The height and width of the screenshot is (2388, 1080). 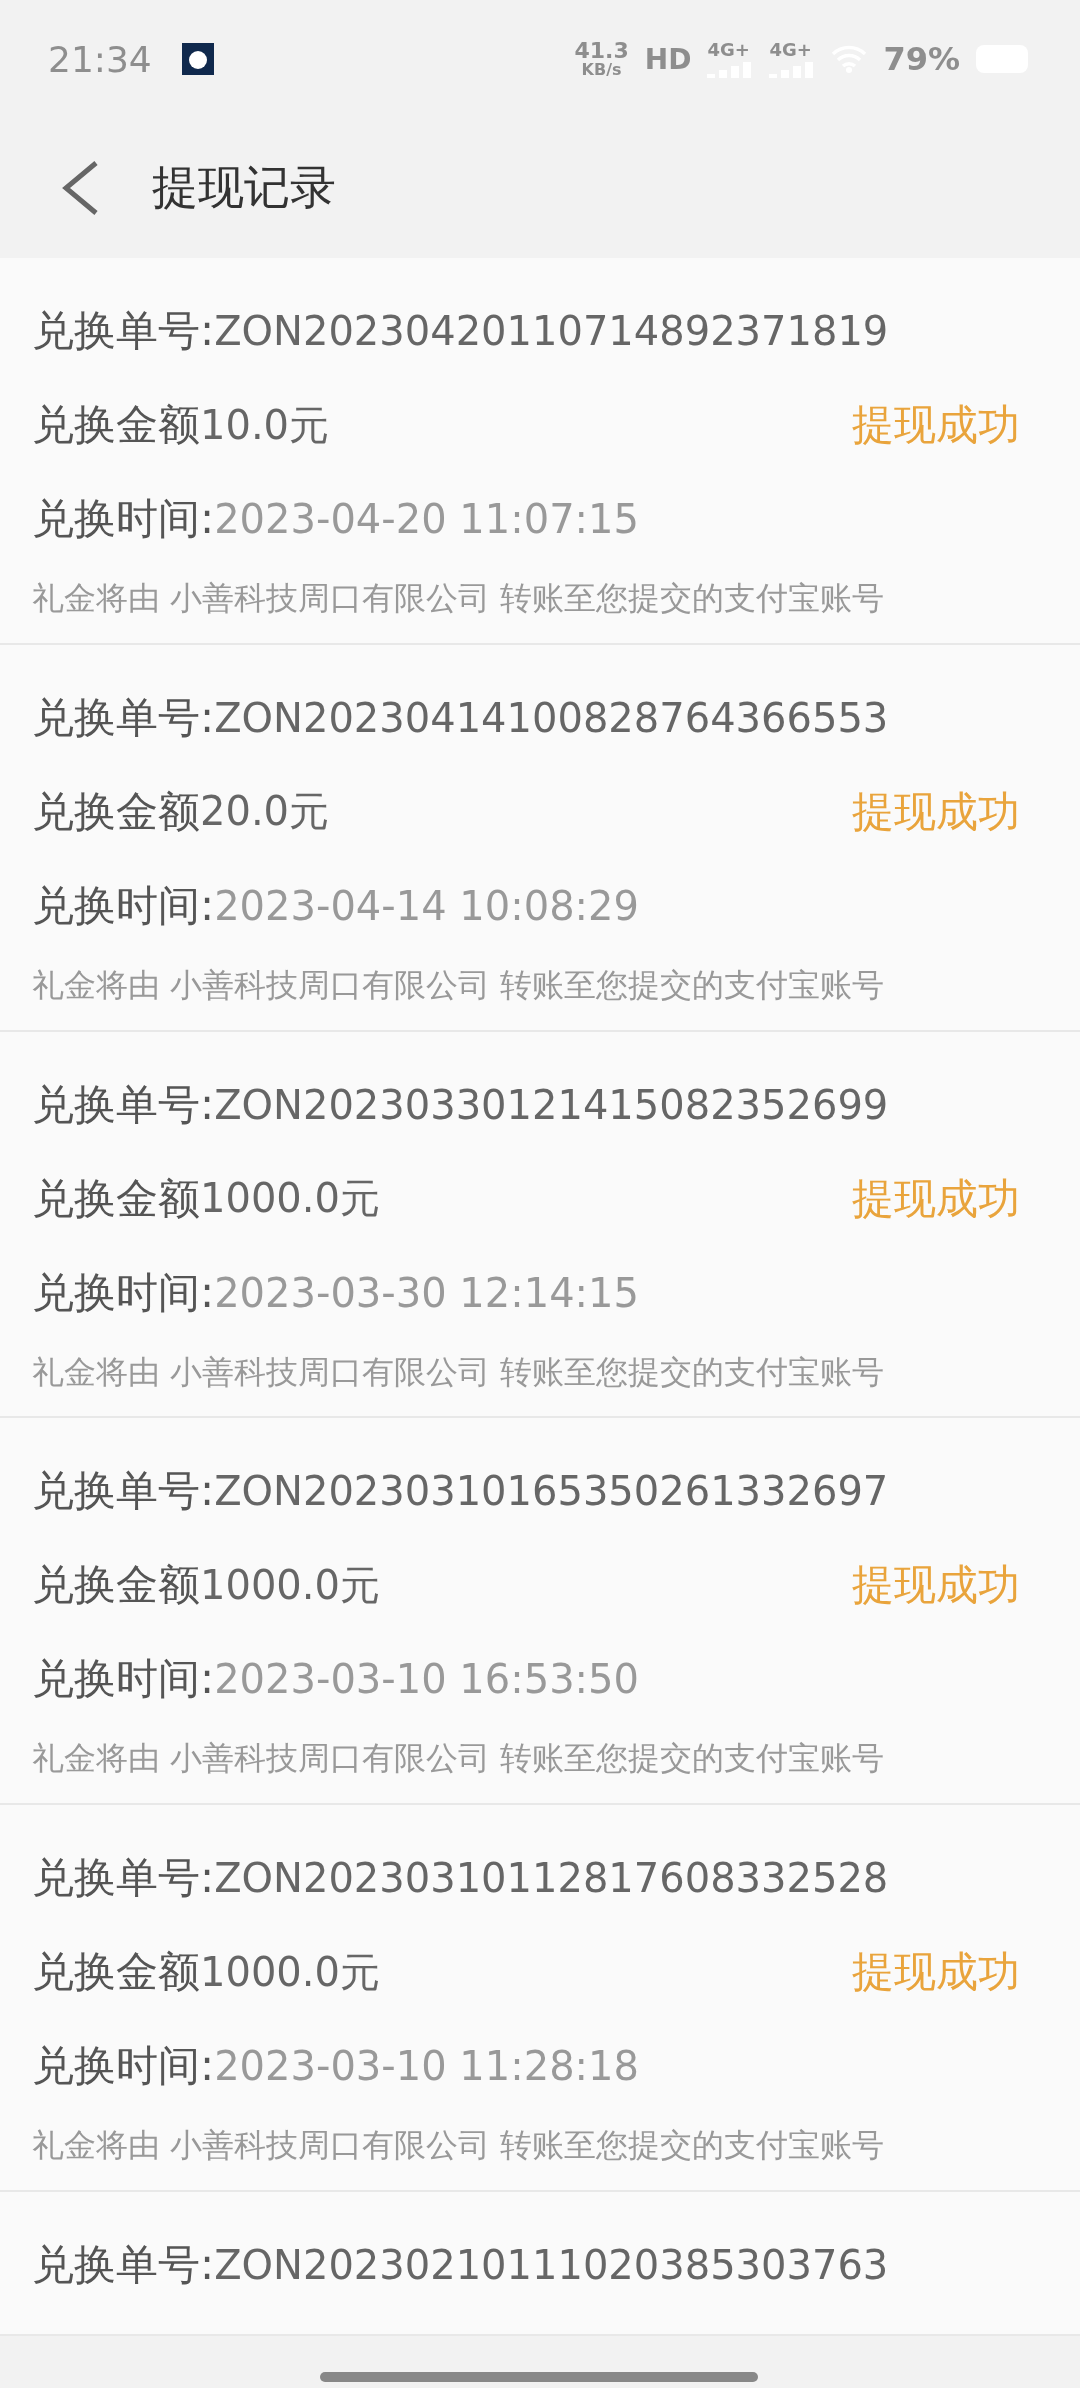 What do you see at coordinates (426, 905) in the screenshot?
I see `time-value: 2023-04-14 10:08:29` at bounding box center [426, 905].